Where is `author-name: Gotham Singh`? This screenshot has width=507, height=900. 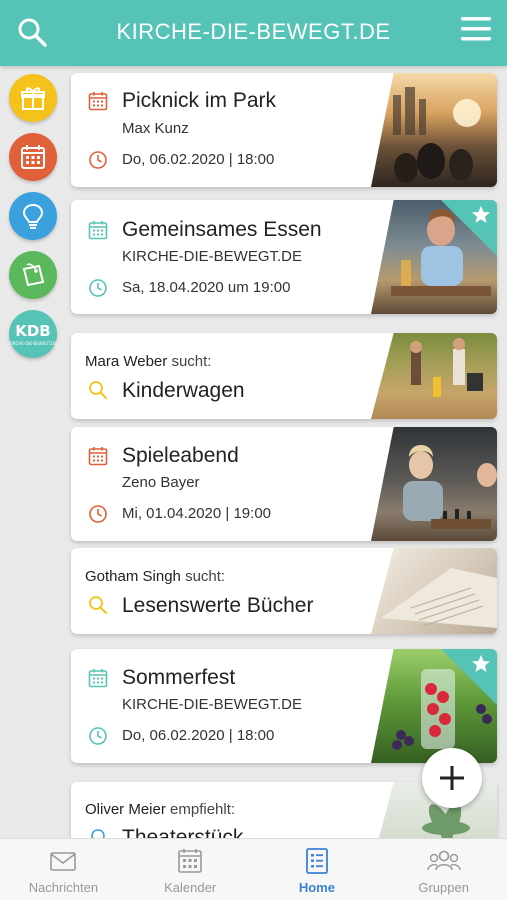
author-name: Gotham Singh is located at coordinates (133, 576).